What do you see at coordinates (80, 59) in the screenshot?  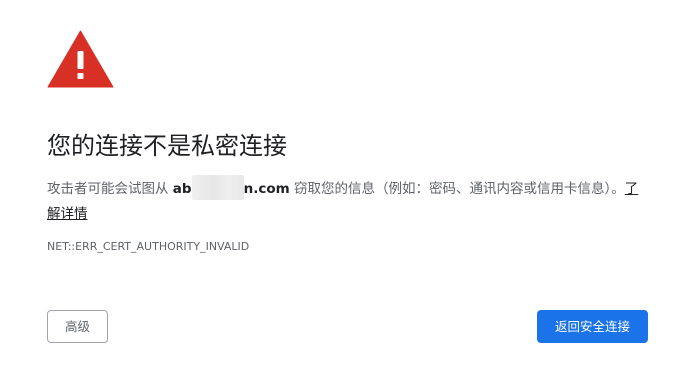 I see `warning-triangle-icon` at bounding box center [80, 59].